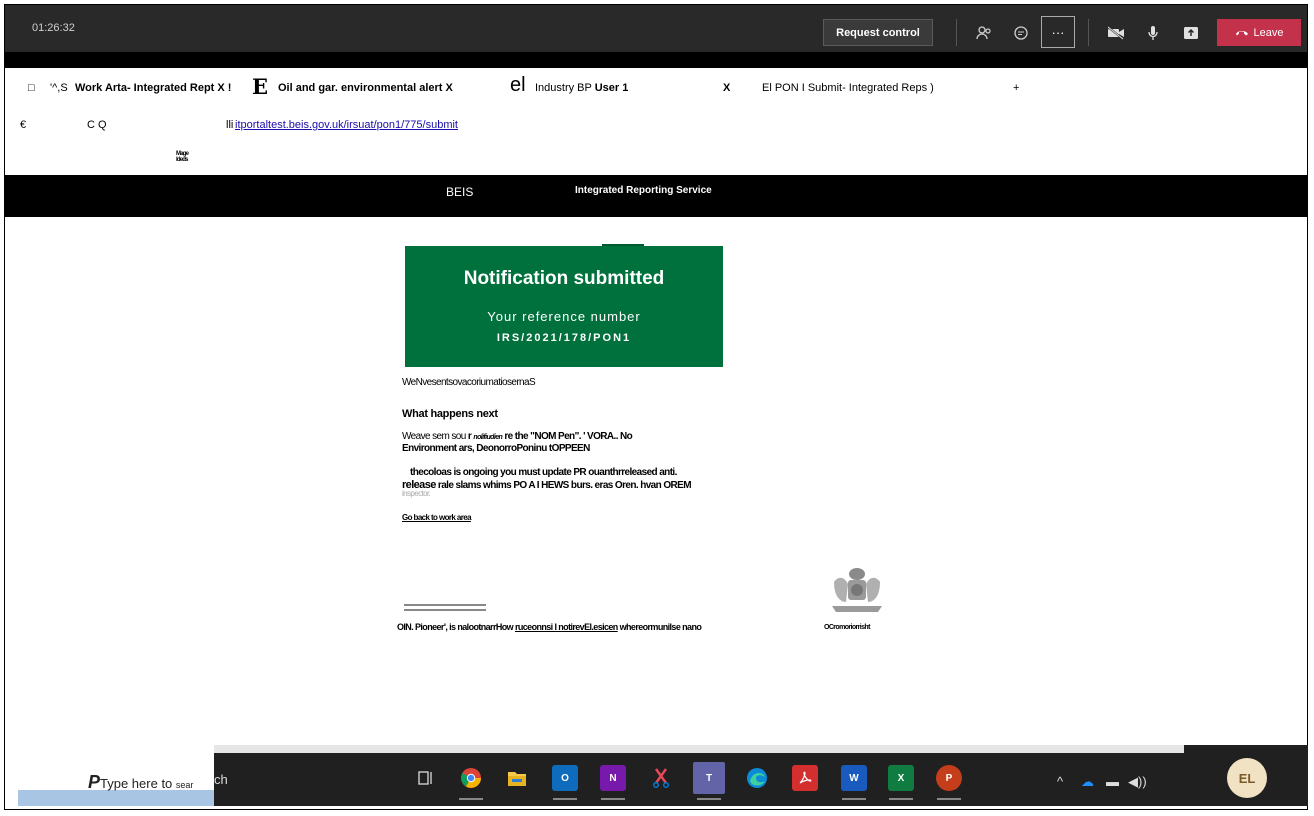  Describe the element at coordinates (97, 125) in the screenshot. I see `reload-search-buttons: C Q` at that location.